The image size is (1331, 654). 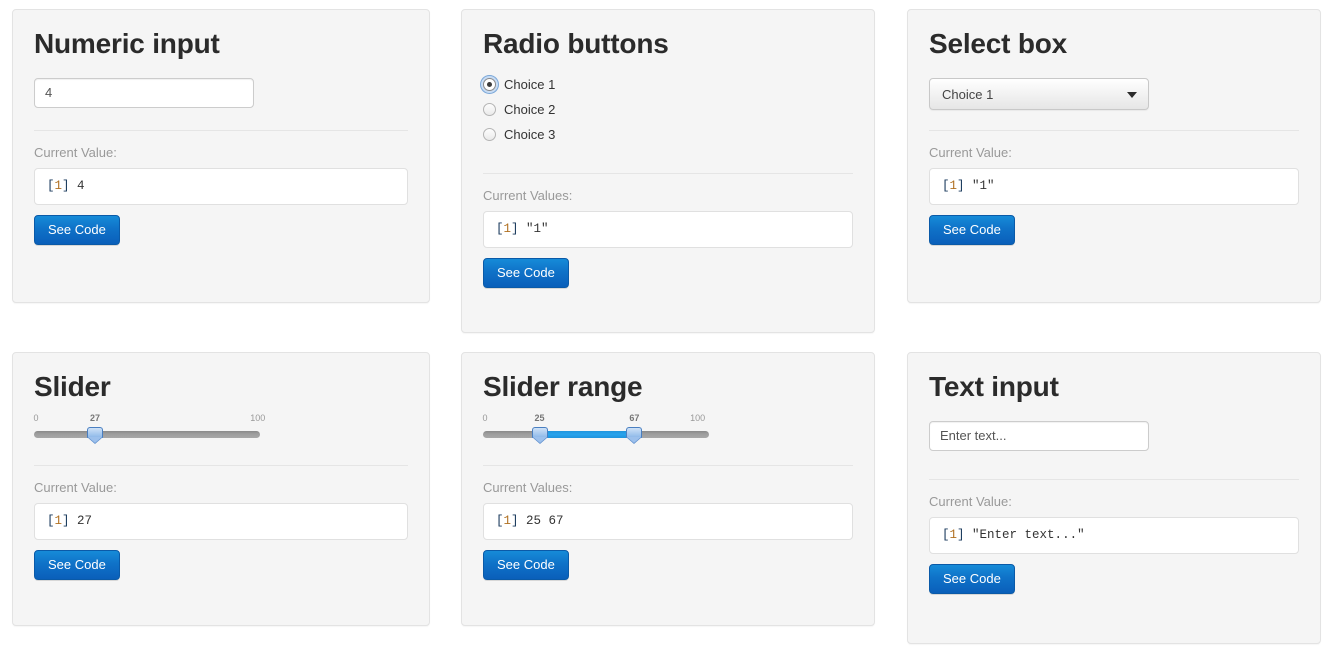 What do you see at coordinates (1039, 93) in the screenshot?
I see `select-box-dropdown: Choice 1` at bounding box center [1039, 93].